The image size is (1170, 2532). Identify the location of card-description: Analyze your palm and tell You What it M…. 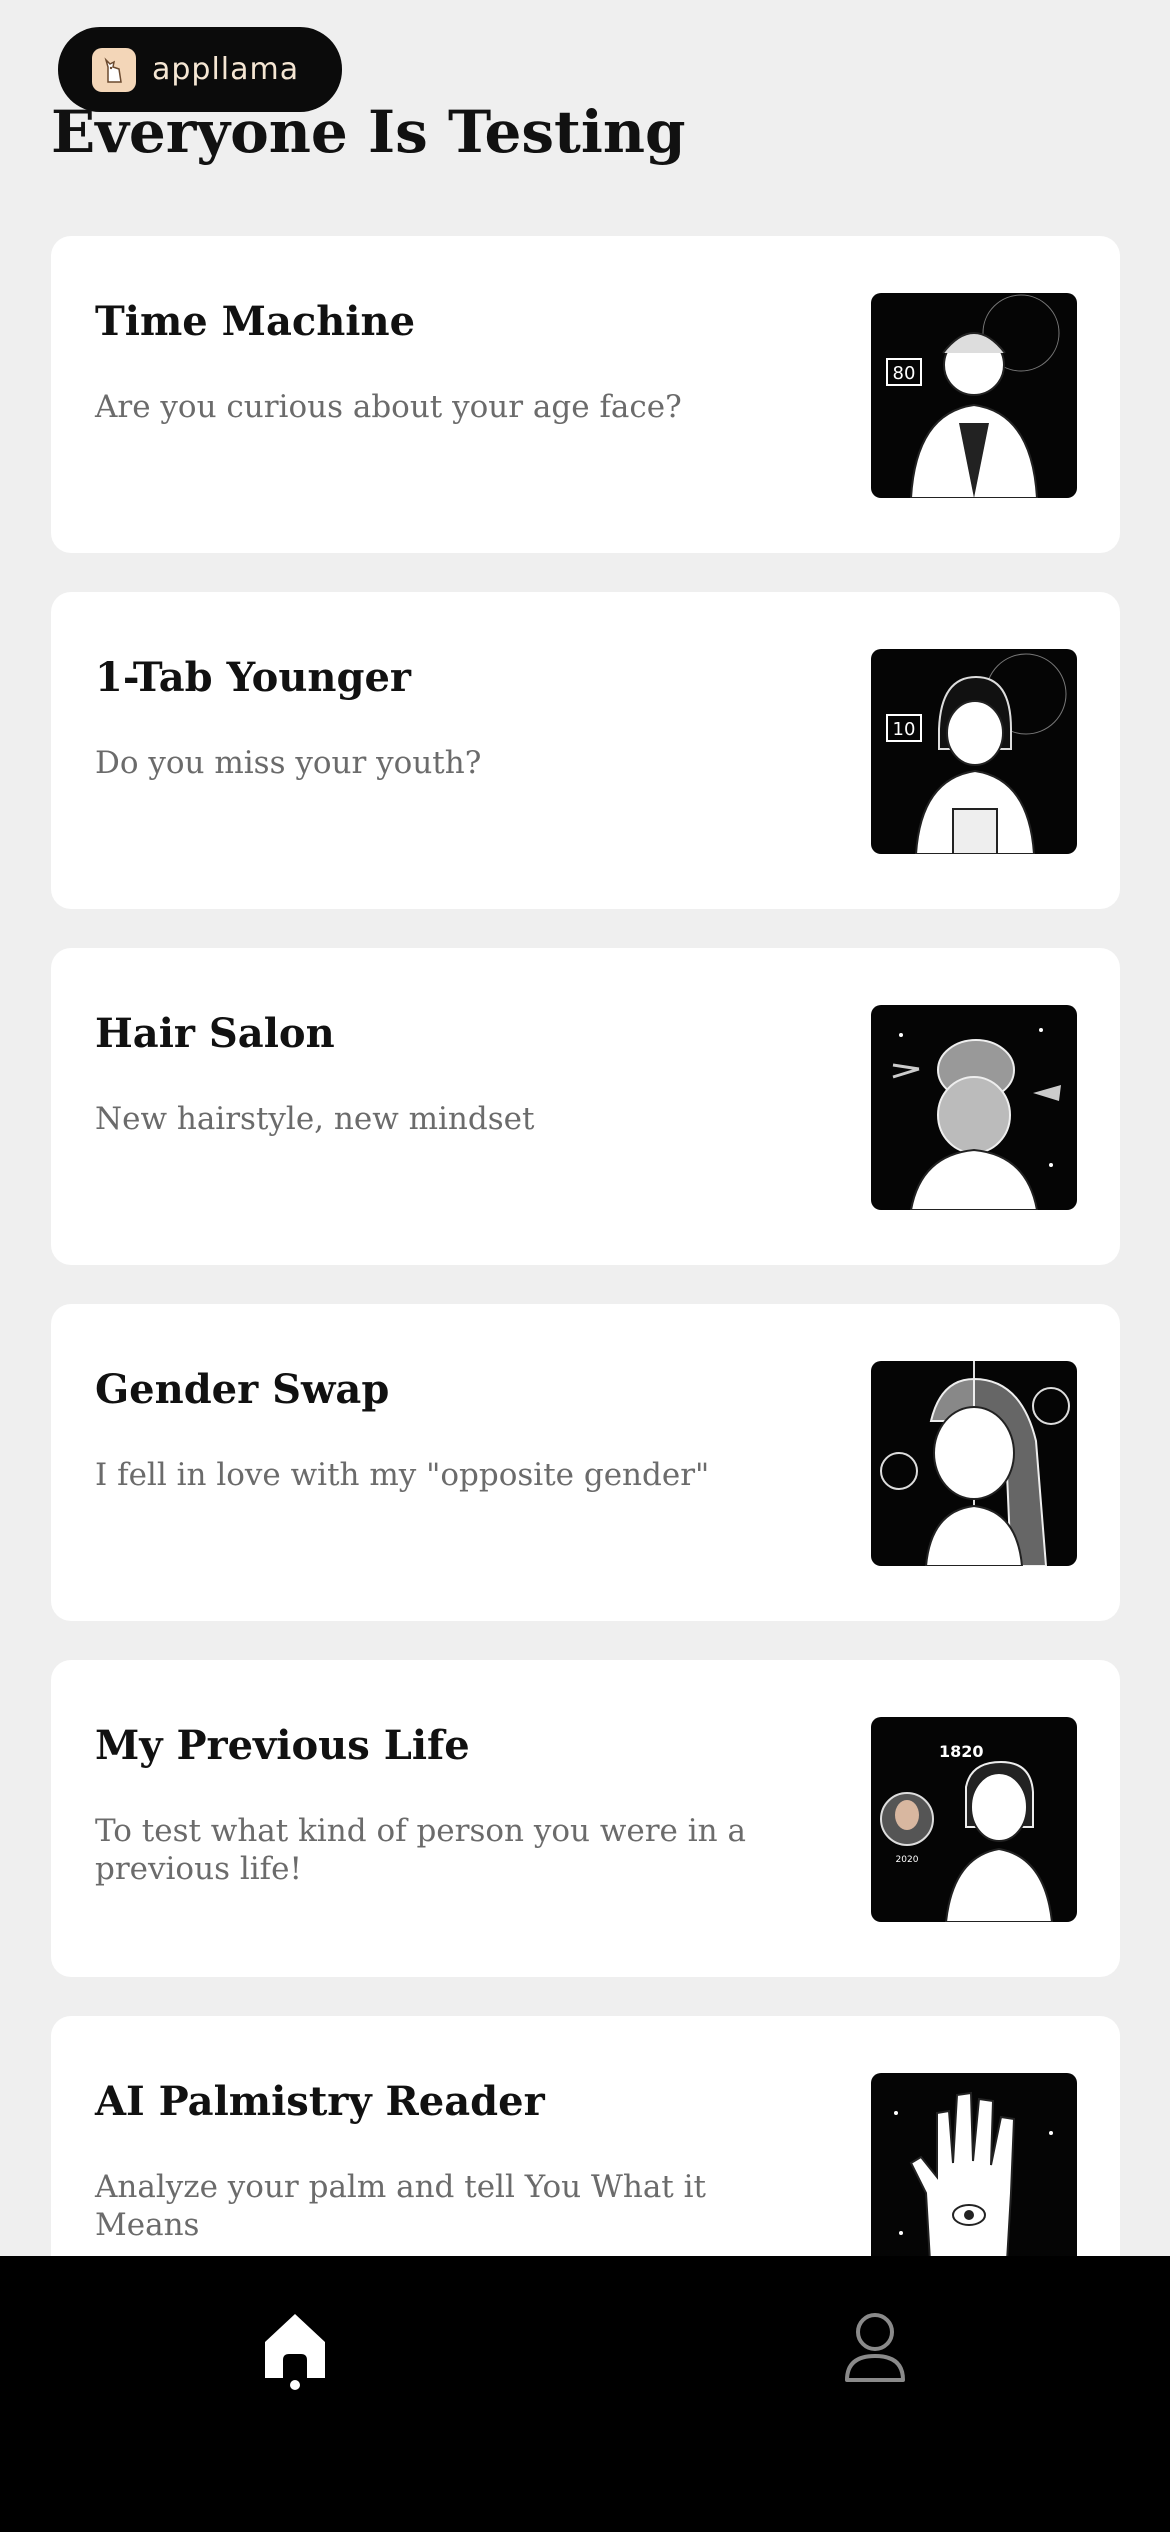
(400, 2206).